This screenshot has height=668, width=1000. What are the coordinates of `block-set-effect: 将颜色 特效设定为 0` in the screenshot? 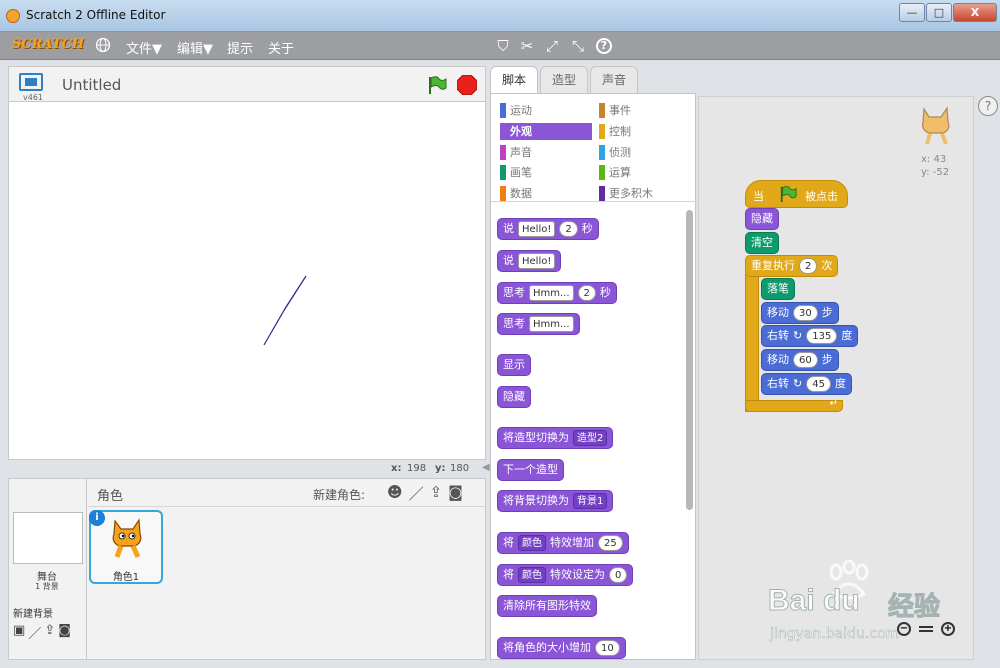 It's located at (565, 575).